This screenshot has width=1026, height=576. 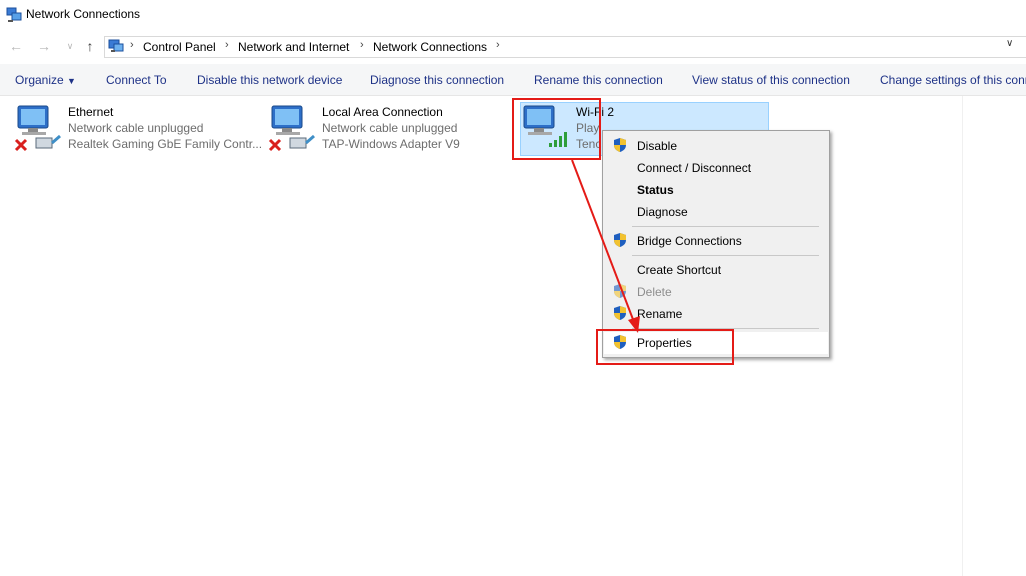 I want to click on disable-device-button: Disable this network device, so click(x=269, y=80).